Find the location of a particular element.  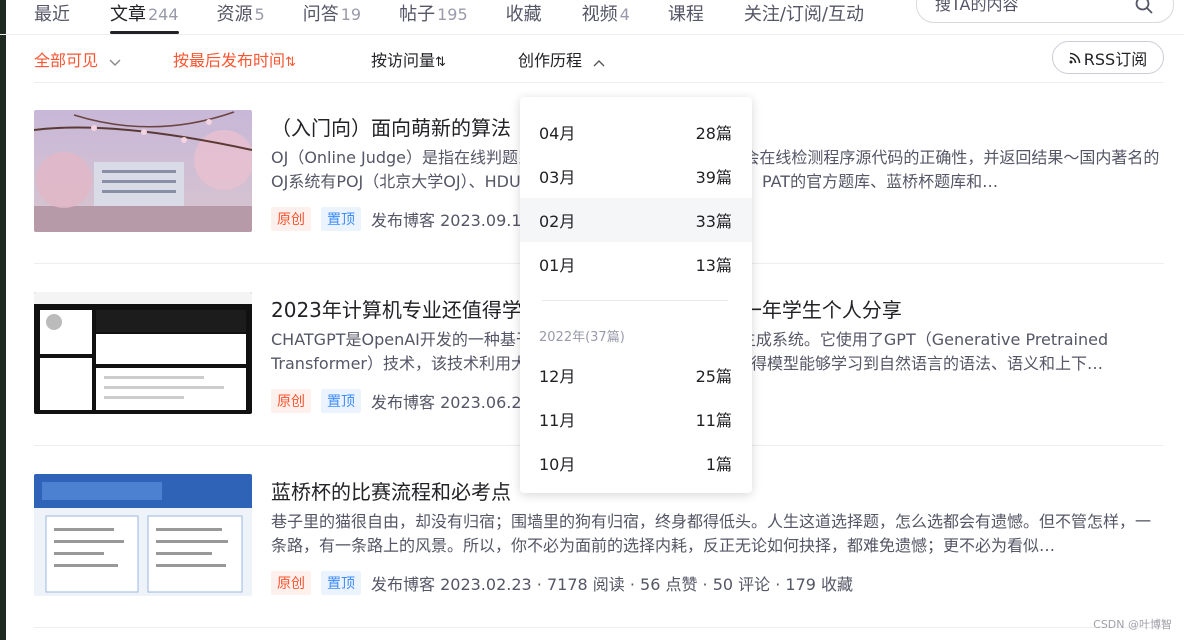

rss-subscribe-button: RSS订阅 is located at coordinates (1108, 57).